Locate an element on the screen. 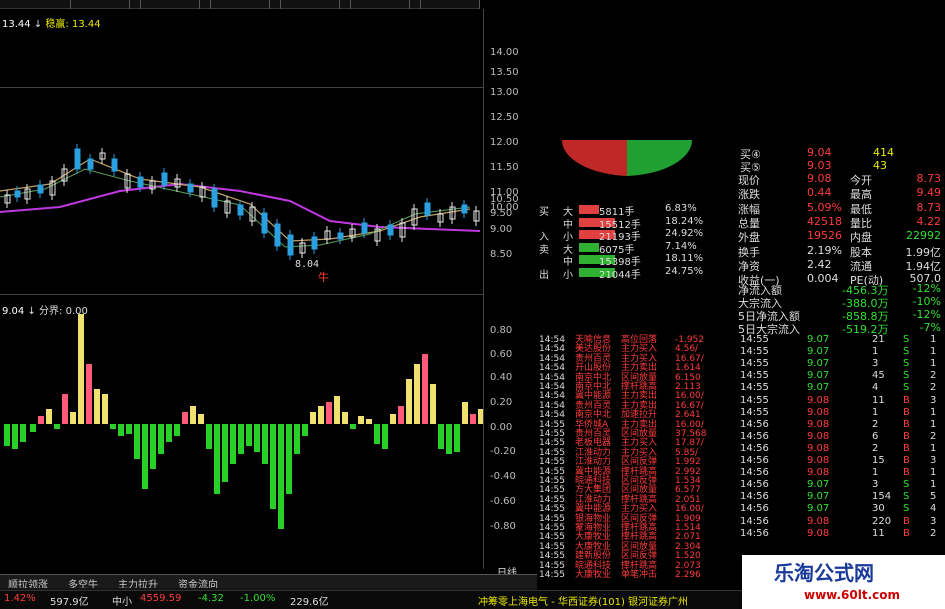 The width and height of the screenshot is (945, 609). fund-side: 买 is located at coordinates (544, 212).